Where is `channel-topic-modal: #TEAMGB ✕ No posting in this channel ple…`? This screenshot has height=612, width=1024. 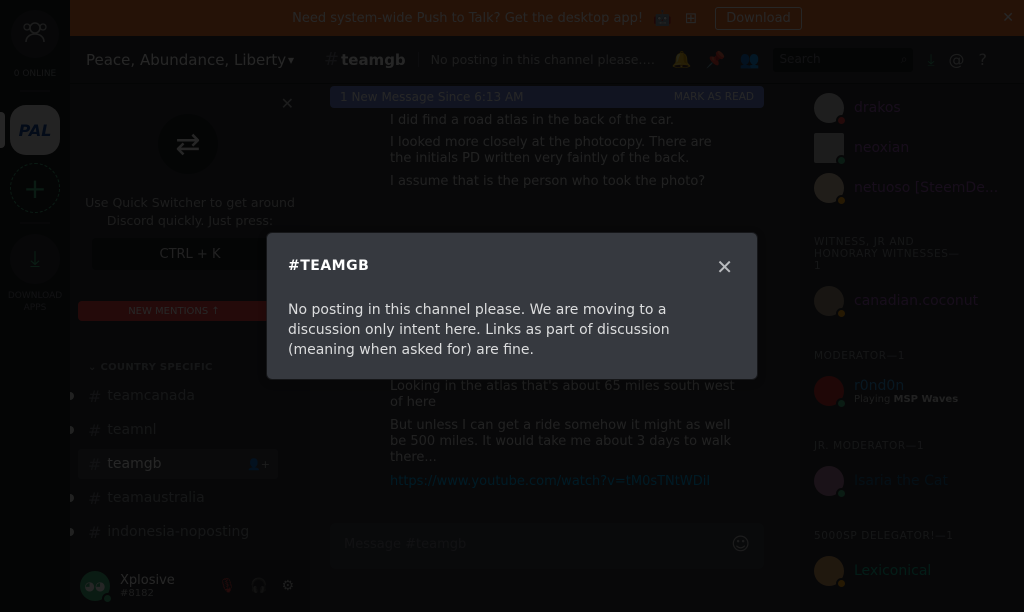 channel-topic-modal: #TEAMGB ✕ No posting in this channel ple… is located at coordinates (512, 306).